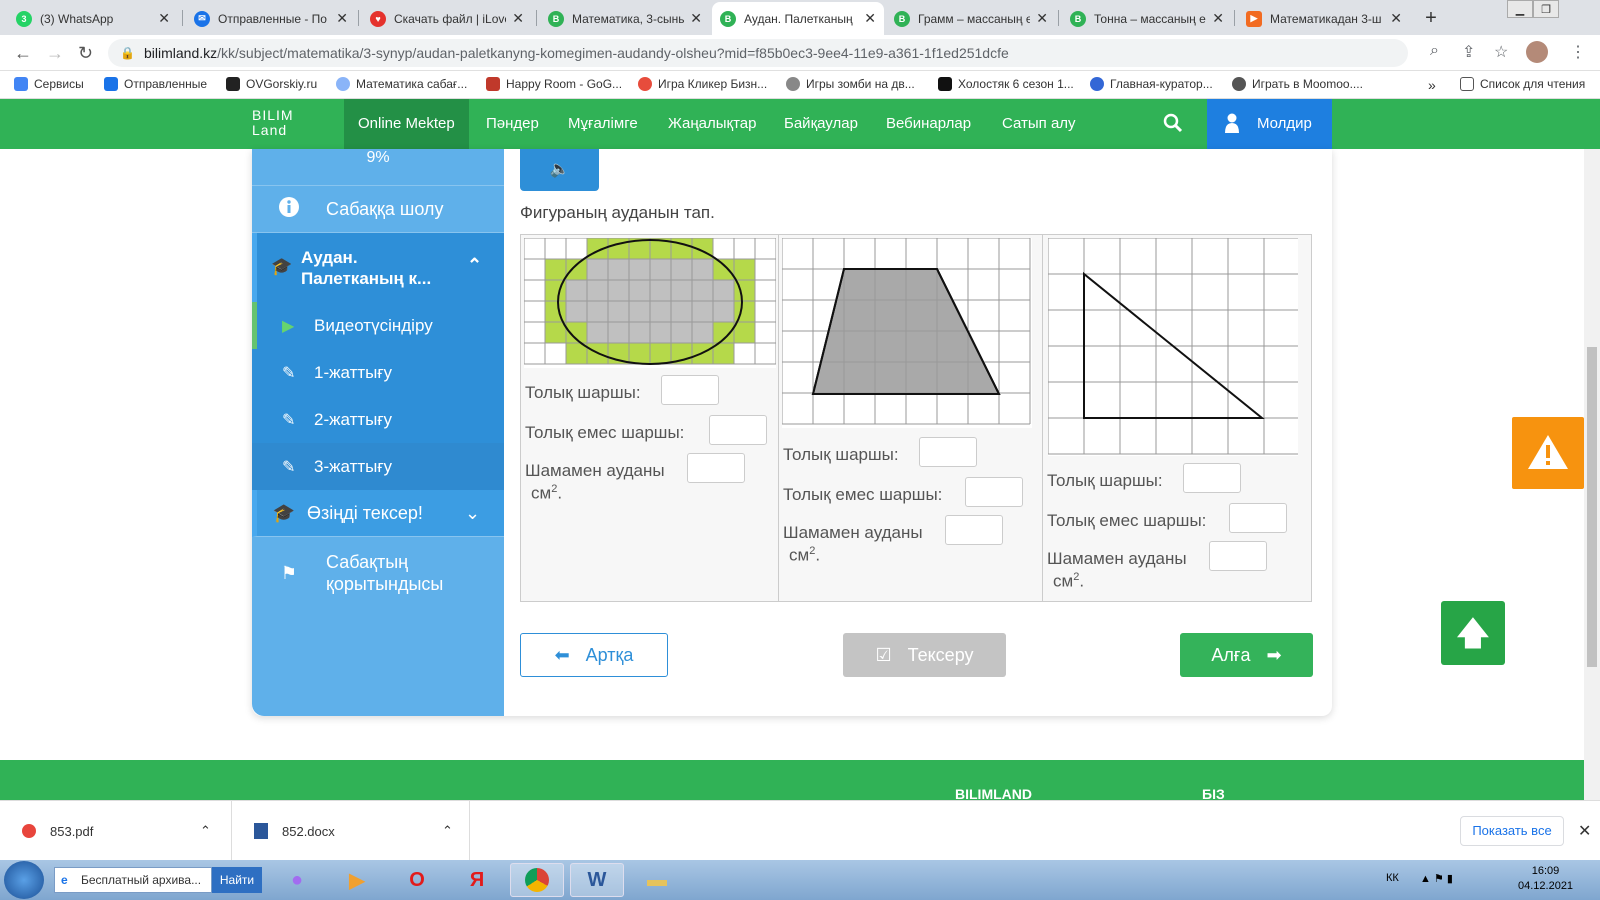 This screenshot has width=1600, height=900. Describe the element at coordinates (271, 84) in the screenshot. I see `bookmark-ovgorskiy: OVGorskiy.ru` at that location.